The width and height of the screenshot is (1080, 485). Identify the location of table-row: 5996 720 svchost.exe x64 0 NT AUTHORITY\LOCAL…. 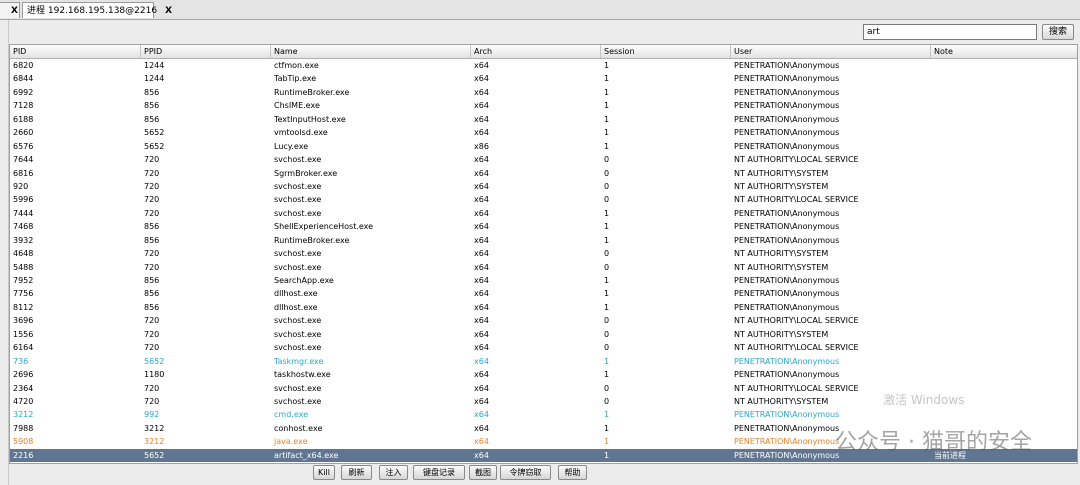
(543, 199).